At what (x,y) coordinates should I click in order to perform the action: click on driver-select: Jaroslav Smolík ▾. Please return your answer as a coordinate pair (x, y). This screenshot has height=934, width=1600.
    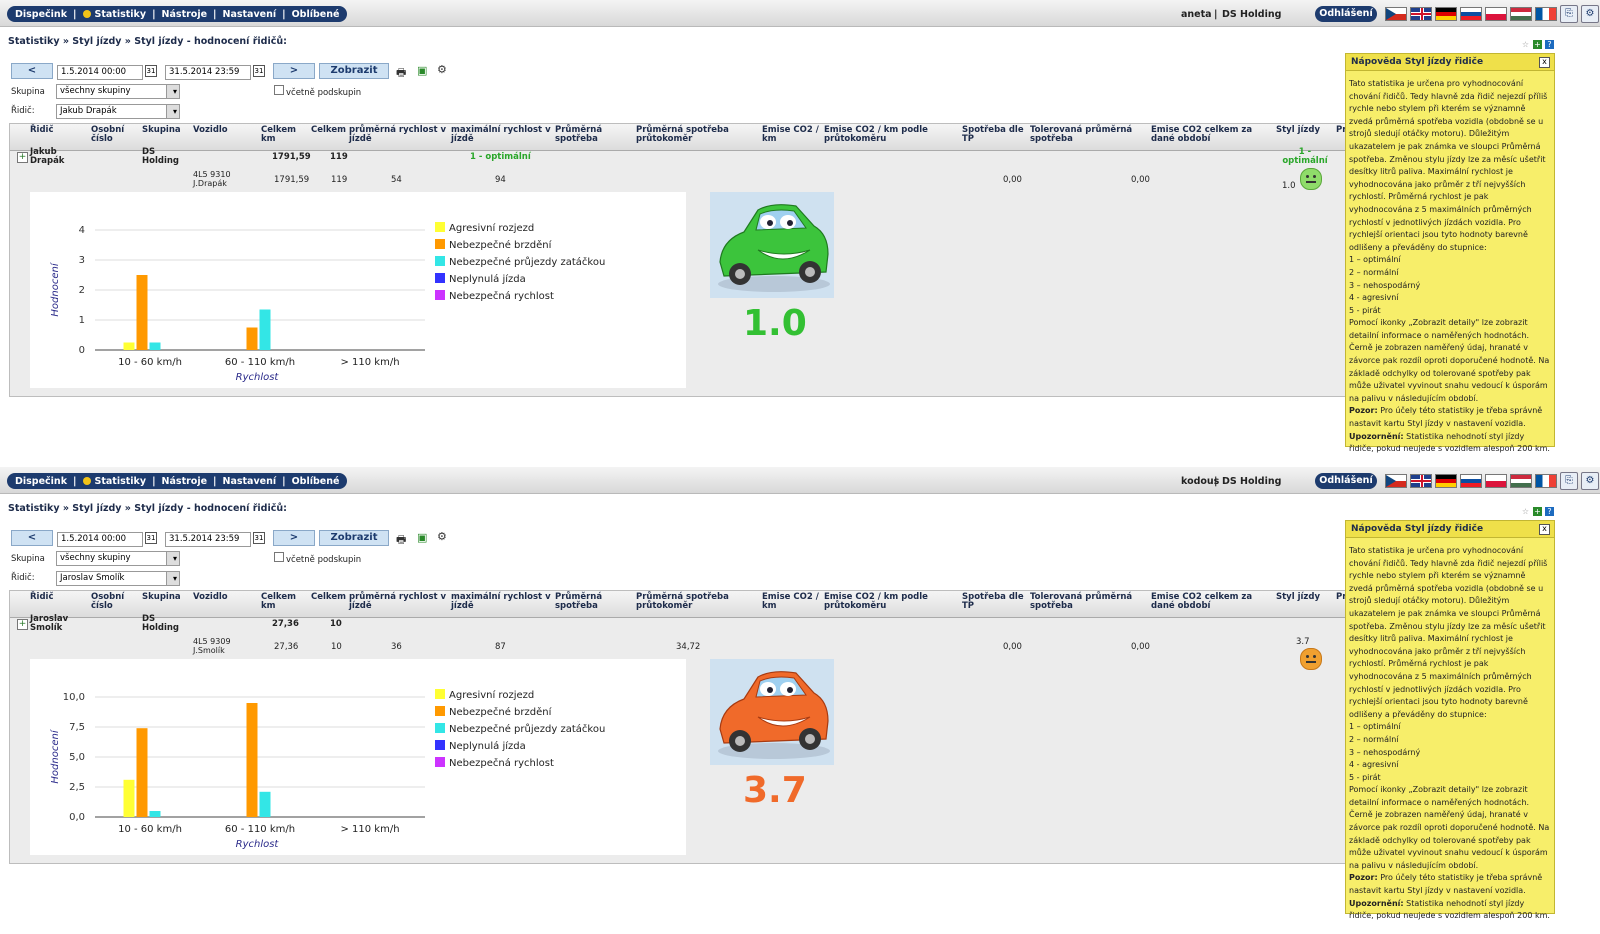
    Looking at the image, I should click on (118, 578).